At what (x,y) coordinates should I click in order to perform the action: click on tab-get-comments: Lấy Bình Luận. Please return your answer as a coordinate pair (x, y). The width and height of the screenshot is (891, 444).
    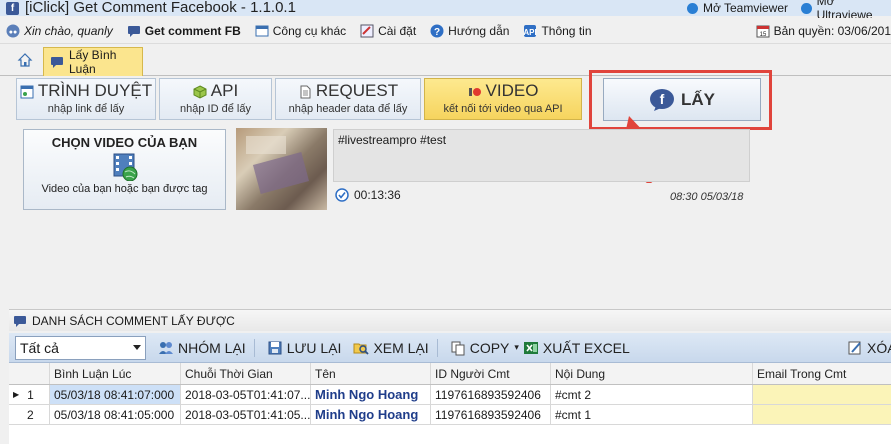
    Looking at the image, I should click on (93, 61).